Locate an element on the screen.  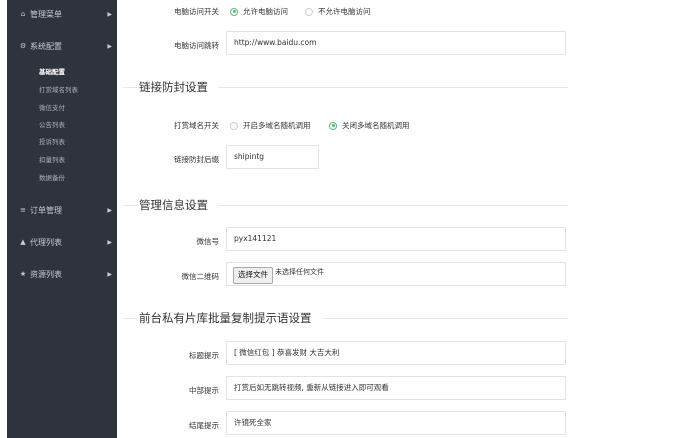
subitem-complaint-list: 投诉列表 is located at coordinates (52, 142).